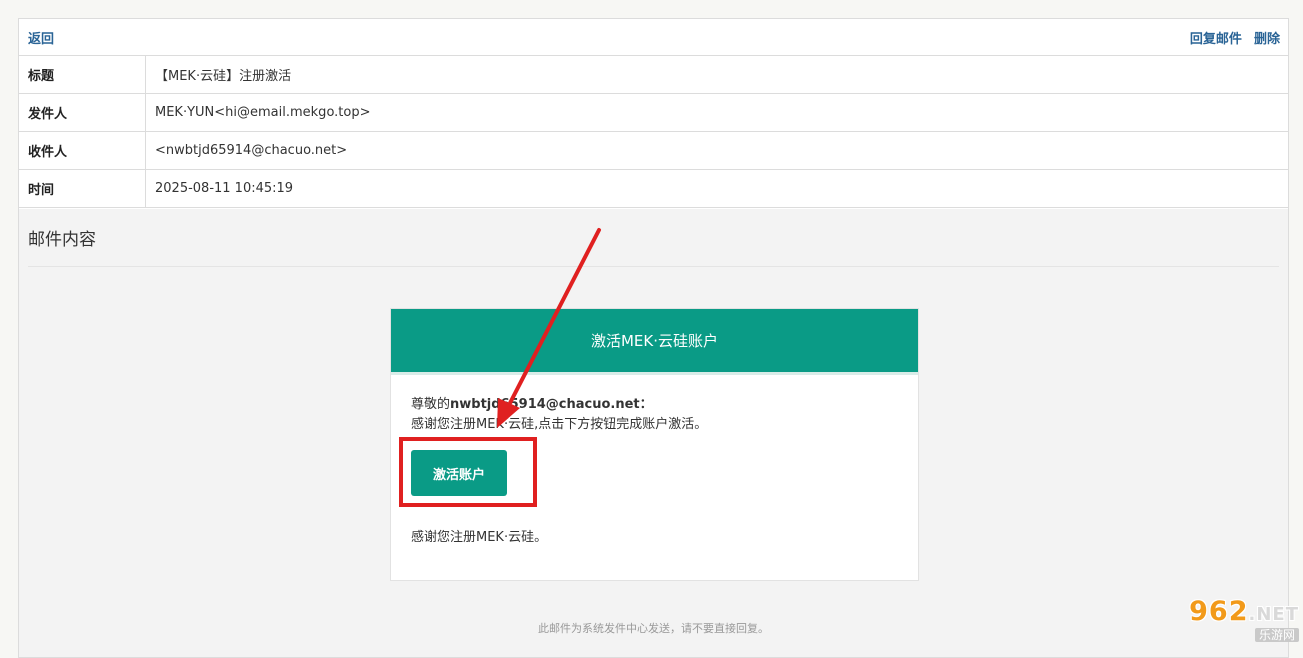 The width and height of the screenshot is (1303, 658). I want to click on site-watermark: 962.NET 乐游网, so click(1231, 620).